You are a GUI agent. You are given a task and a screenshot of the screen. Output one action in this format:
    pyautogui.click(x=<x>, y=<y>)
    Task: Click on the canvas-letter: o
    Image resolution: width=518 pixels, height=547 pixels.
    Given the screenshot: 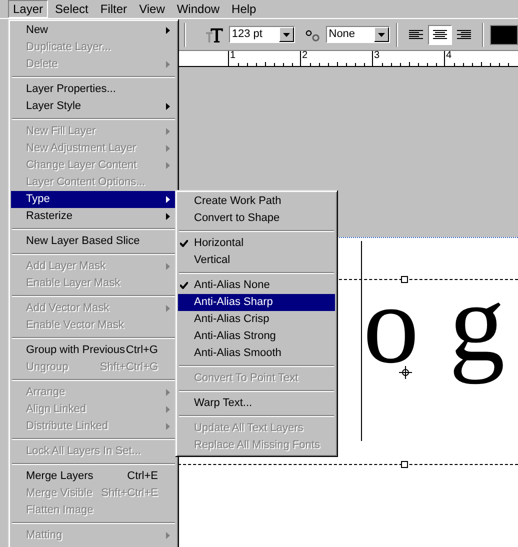 What is the action you would take?
    pyautogui.click(x=391, y=325)
    